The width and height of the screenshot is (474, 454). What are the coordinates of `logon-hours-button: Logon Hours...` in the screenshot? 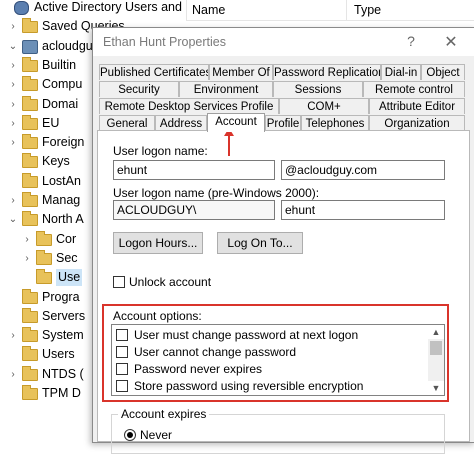 It's located at (158, 243).